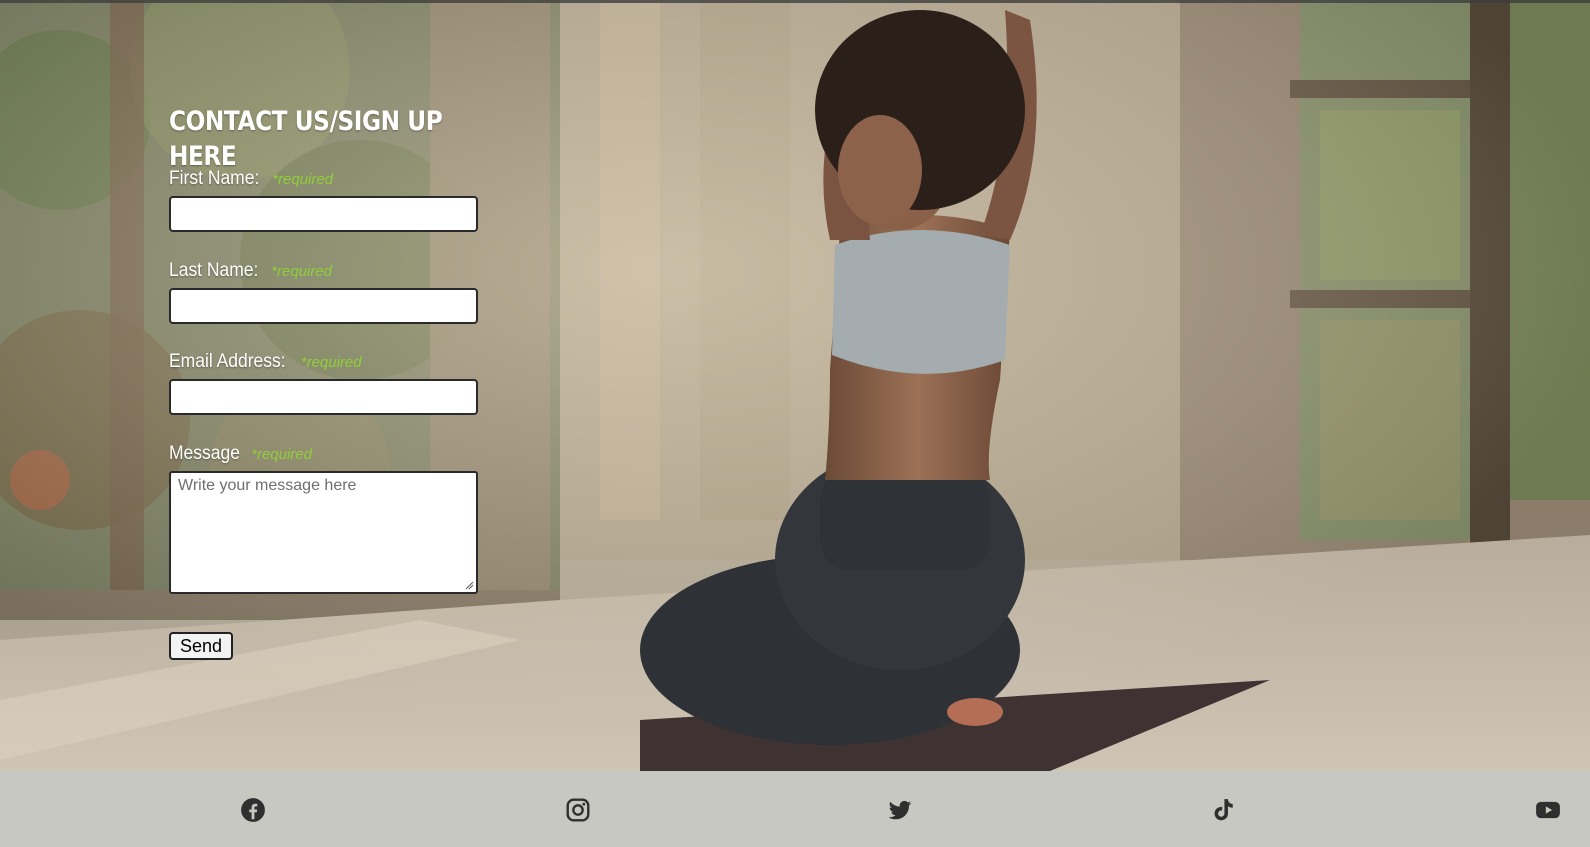  I want to click on twitter-icon, so click(900, 810).